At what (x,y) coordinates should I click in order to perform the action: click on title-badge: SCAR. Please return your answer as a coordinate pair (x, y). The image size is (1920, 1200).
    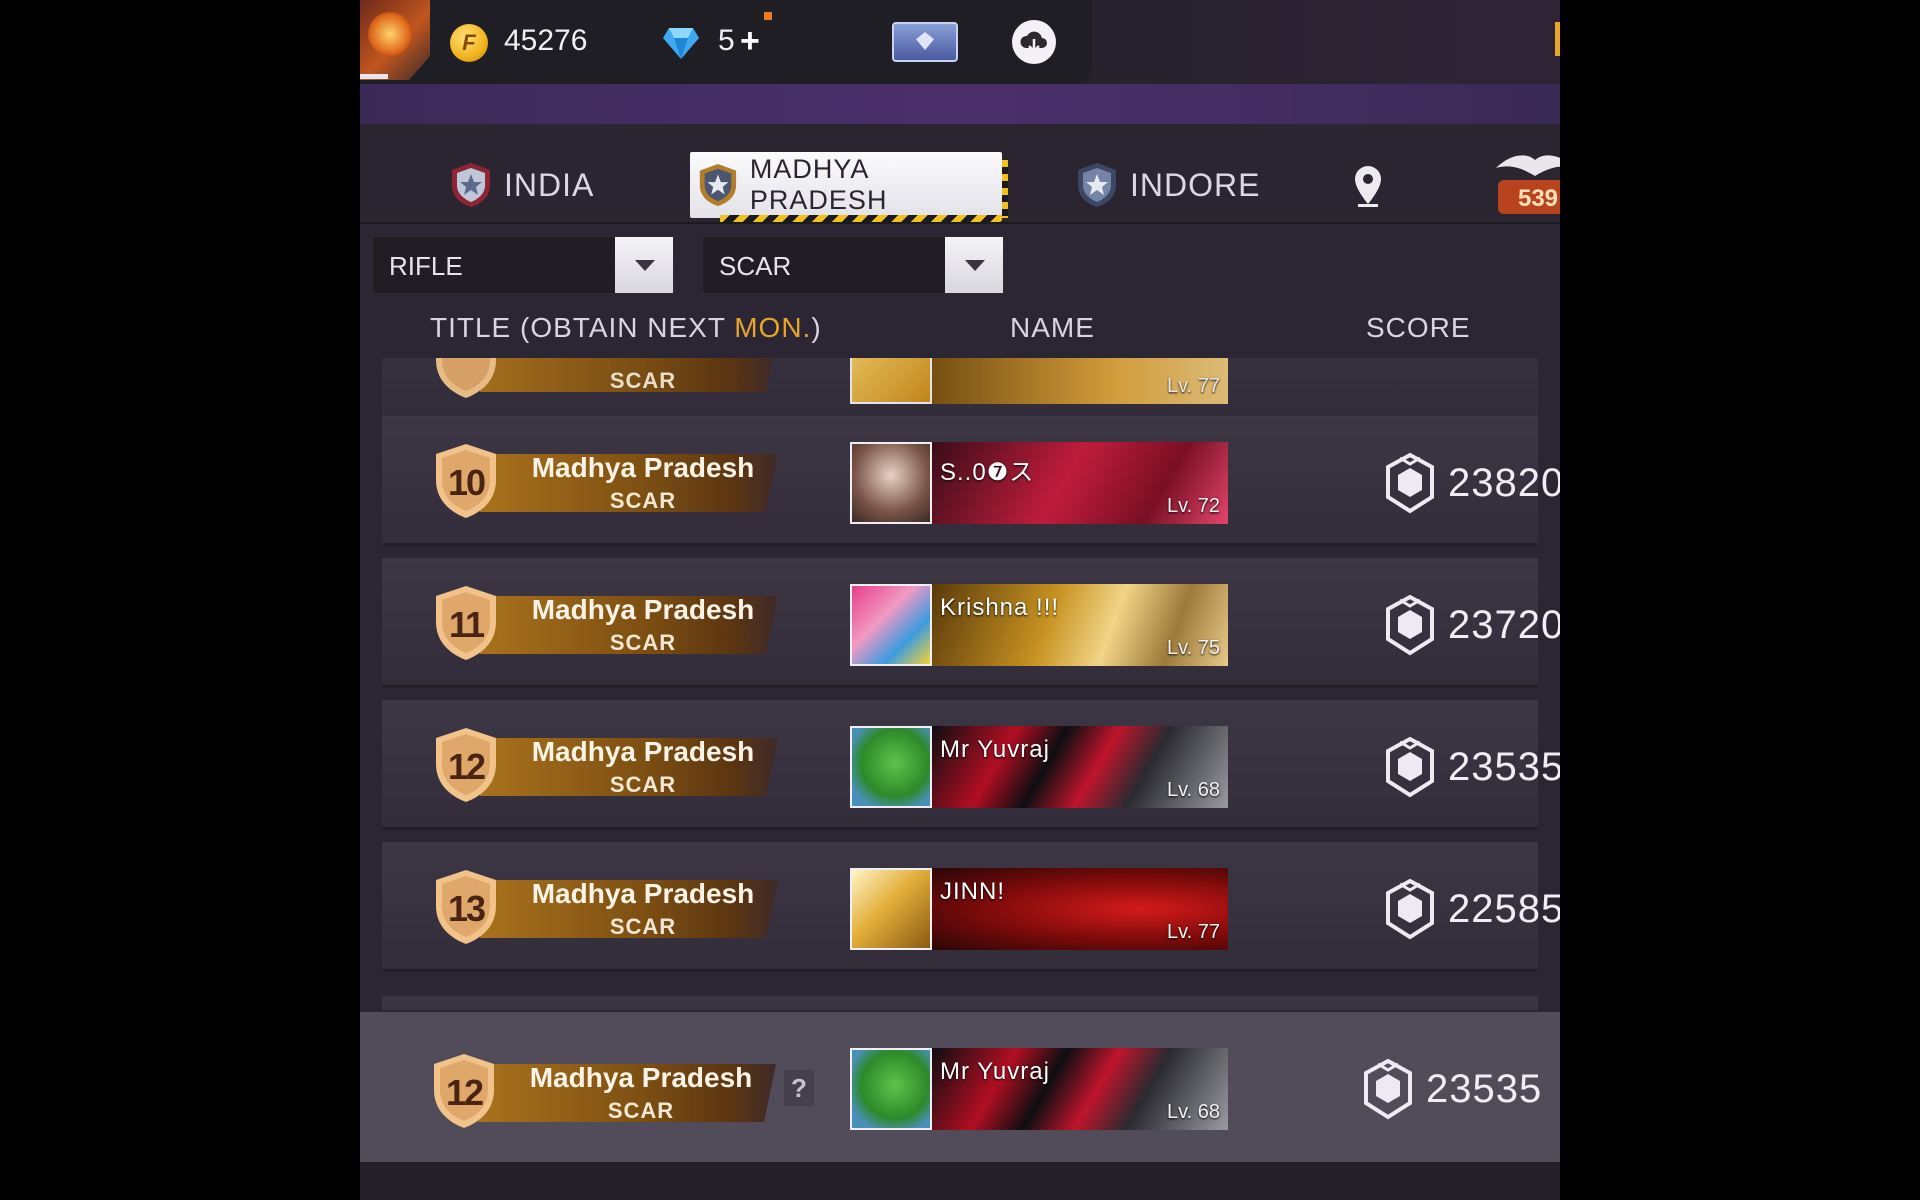
    Looking at the image, I should click on (614, 380).